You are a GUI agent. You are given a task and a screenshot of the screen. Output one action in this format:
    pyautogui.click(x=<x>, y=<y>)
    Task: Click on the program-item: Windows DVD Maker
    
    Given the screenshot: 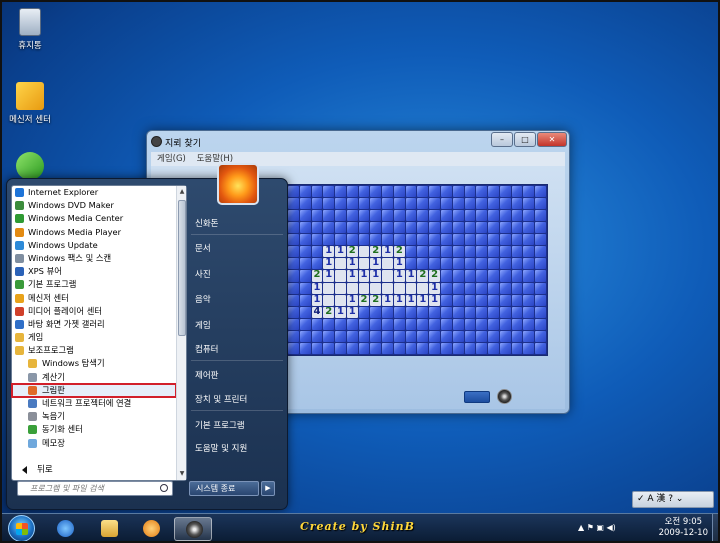 What is the action you would take?
    pyautogui.click(x=94, y=205)
    